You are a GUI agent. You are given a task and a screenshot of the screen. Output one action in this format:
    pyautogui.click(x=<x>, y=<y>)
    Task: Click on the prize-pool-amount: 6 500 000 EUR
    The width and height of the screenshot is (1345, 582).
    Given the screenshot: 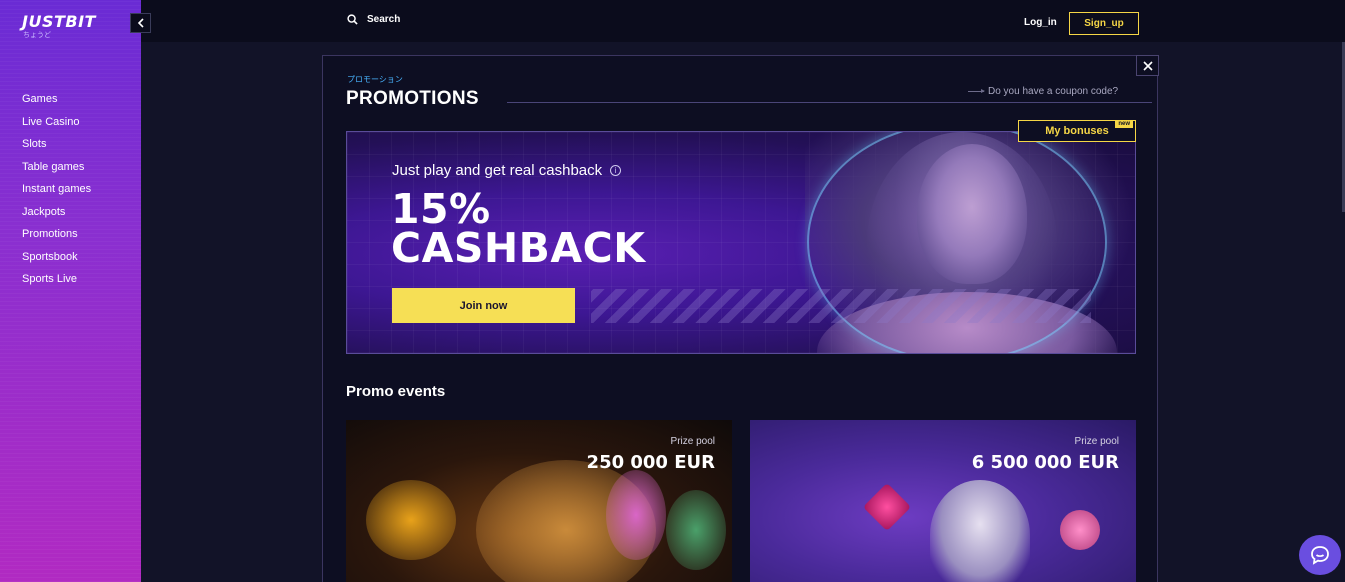 What is the action you would take?
    pyautogui.click(x=1045, y=462)
    